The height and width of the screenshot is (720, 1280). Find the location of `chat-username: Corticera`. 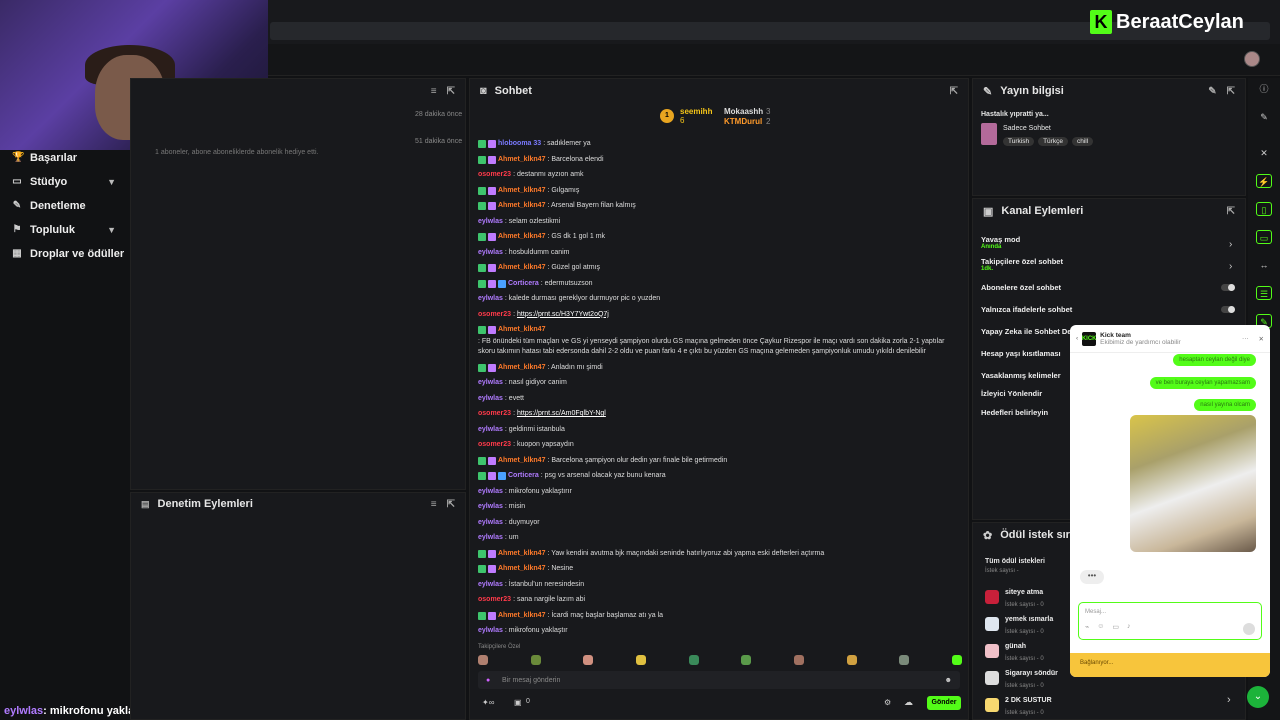

chat-username: Corticera is located at coordinates (523, 476).